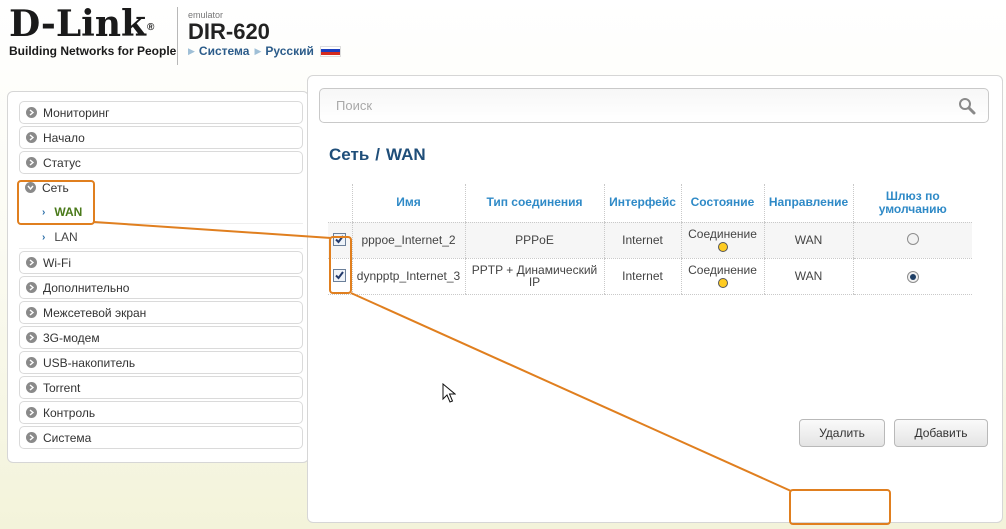 This screenshot has width=1006, height=529. I want to click on sidebar-item-label: Мониторинг, so click(76, 112).